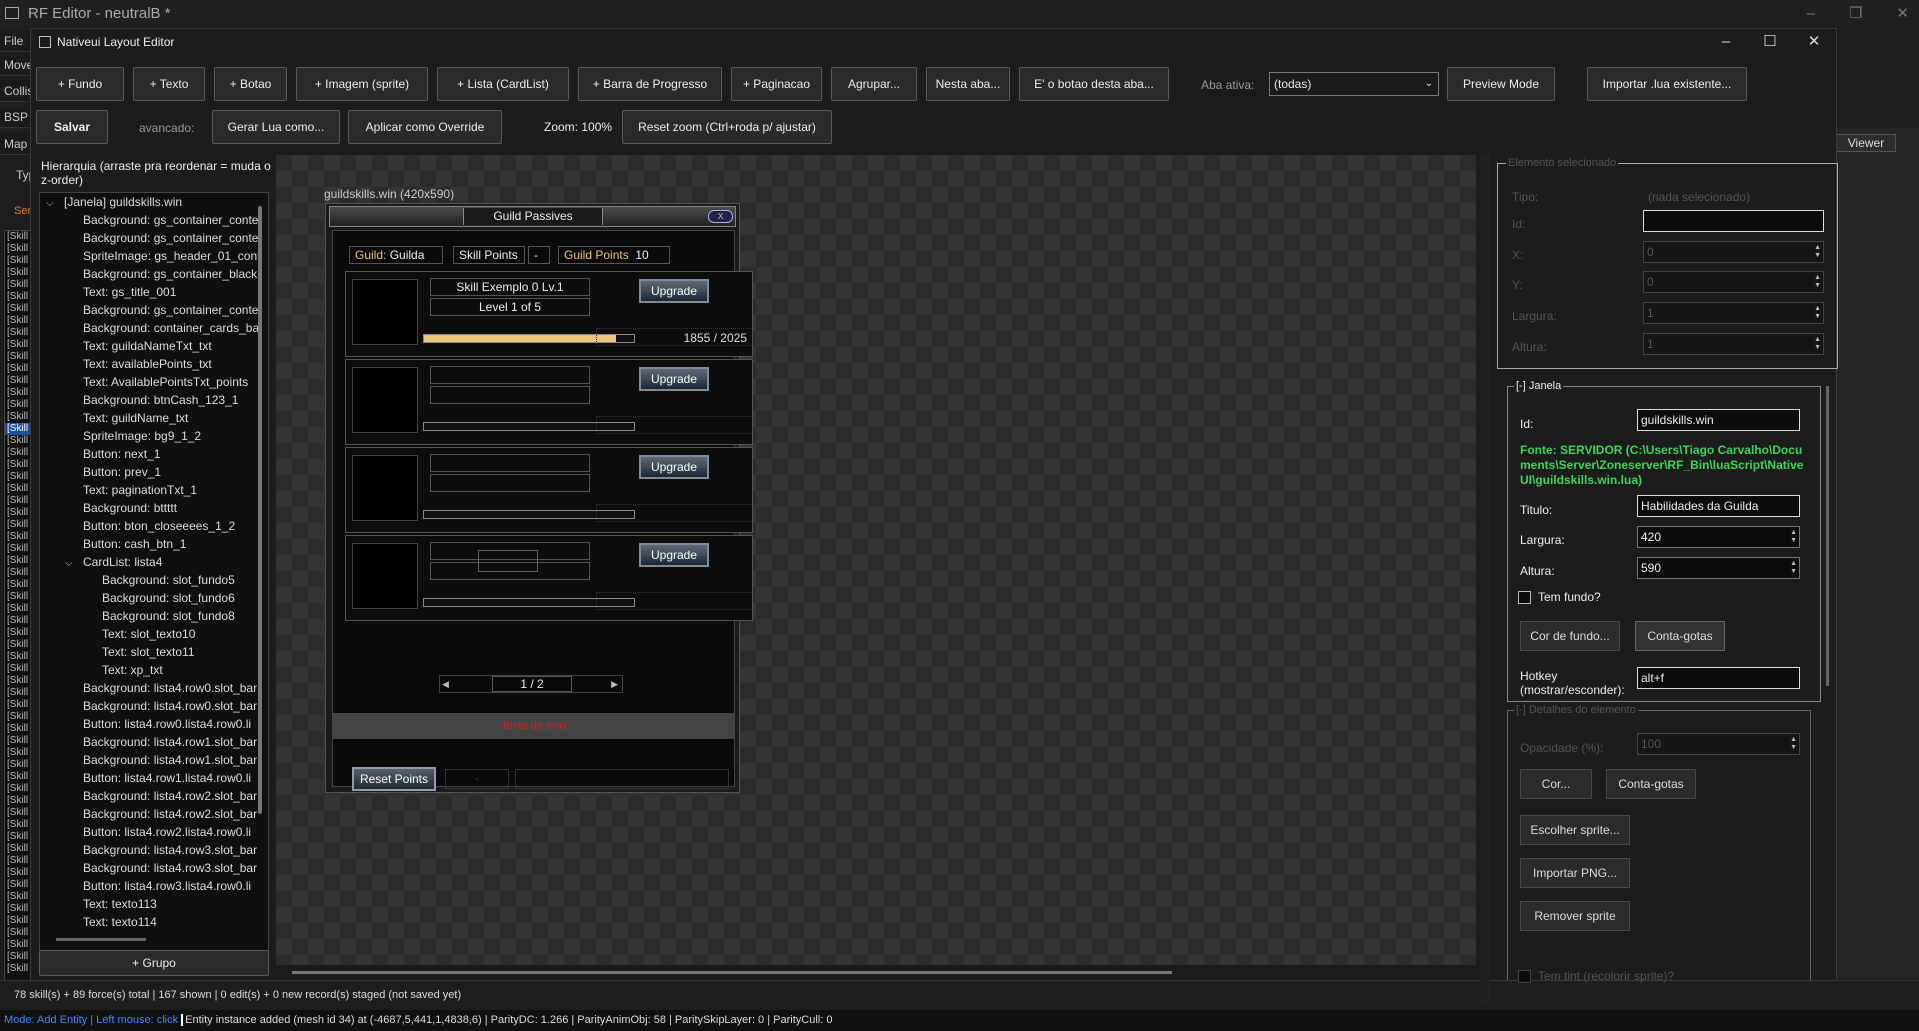  Describe the element at coordinates (1733, 252) in the screenshot. I see `x-input: 0 ▲ ▼` at that location.